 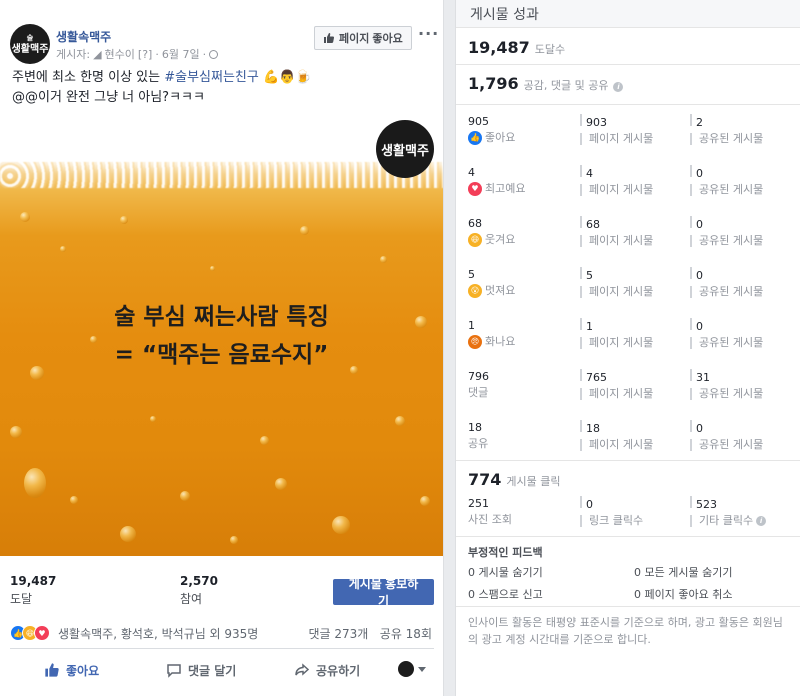 I want to click on reach-stat: 19,487 도달, so click(x=33, y=590).